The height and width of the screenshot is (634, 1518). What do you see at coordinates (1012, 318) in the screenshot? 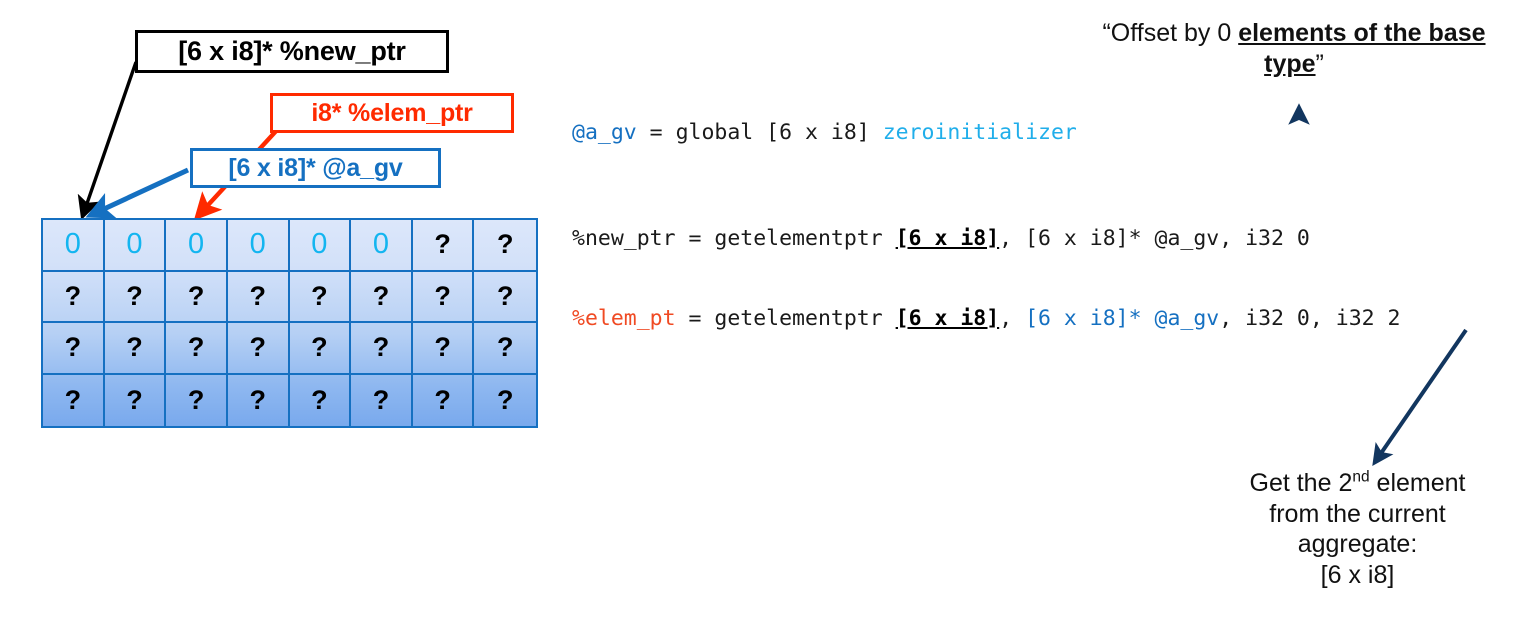
I see `code-token: ,` at bounding box center [1012, 318].